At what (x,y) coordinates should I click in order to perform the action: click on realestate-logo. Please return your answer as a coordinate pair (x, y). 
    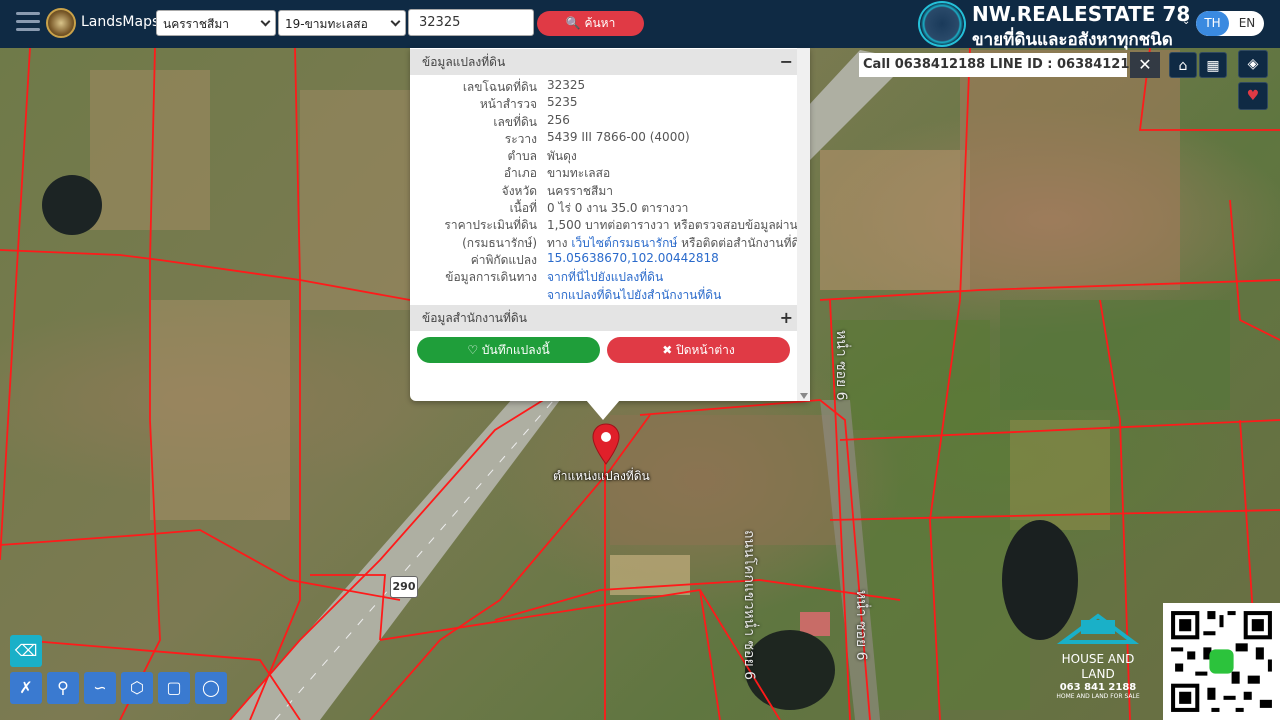
    Looking at the image, I should click on (942, 24).